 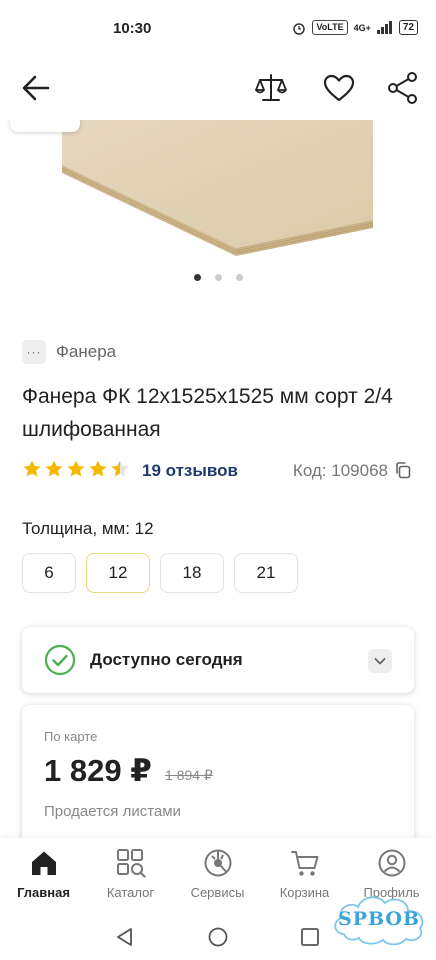 What do you see at coordinates (71, 736) in the screenshot?
I see `price-caption: По карте` at bounding box center [71, 736].